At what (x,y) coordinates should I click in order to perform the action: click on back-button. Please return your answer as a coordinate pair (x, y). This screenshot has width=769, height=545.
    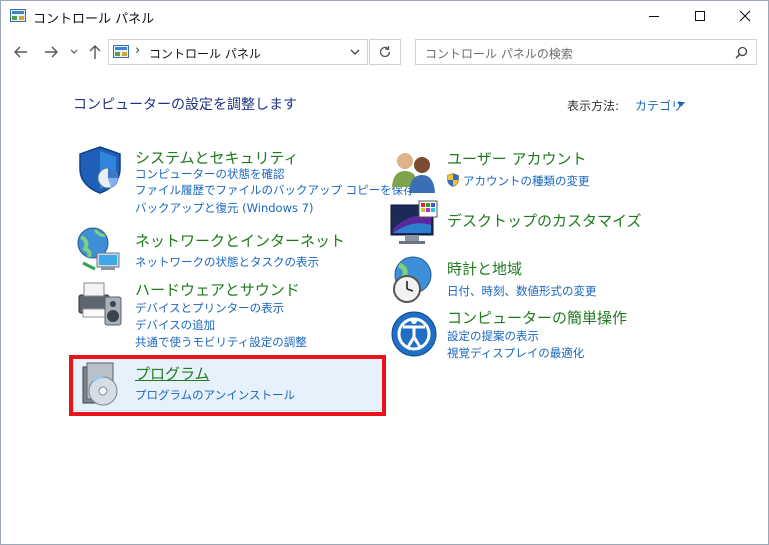
    Looking at the image, I should click on (21, 52).